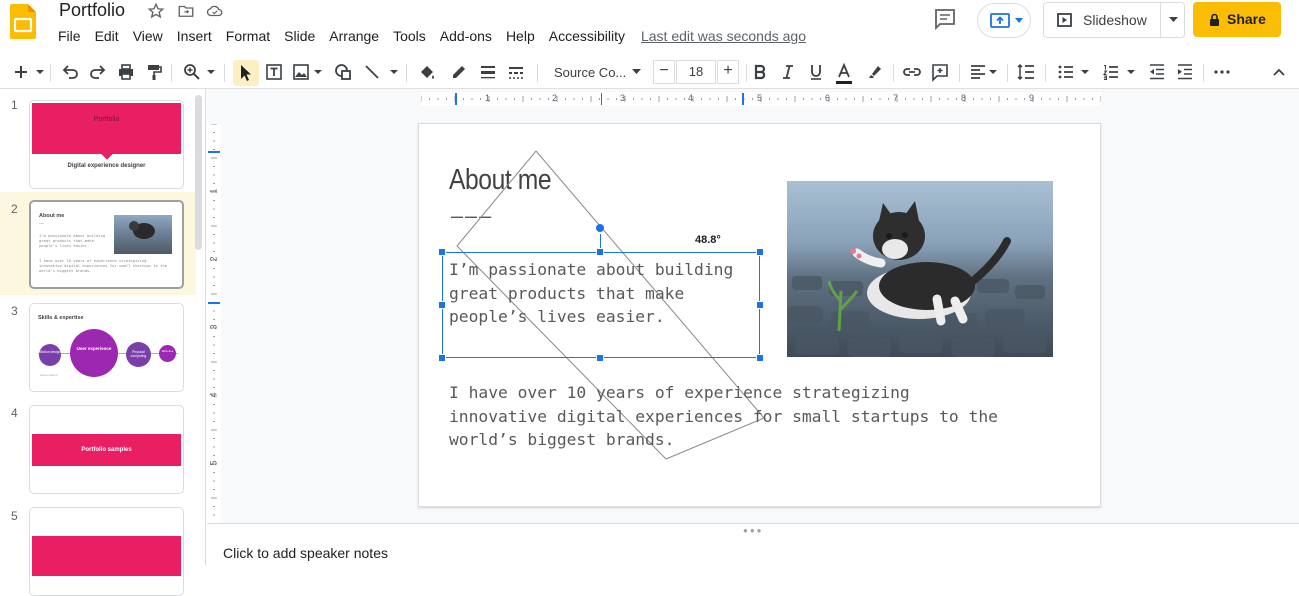  What do you see at coordinates (488, 72) in the screenshot?
I see `border-weight-icon` at bounding box center [488, 72].